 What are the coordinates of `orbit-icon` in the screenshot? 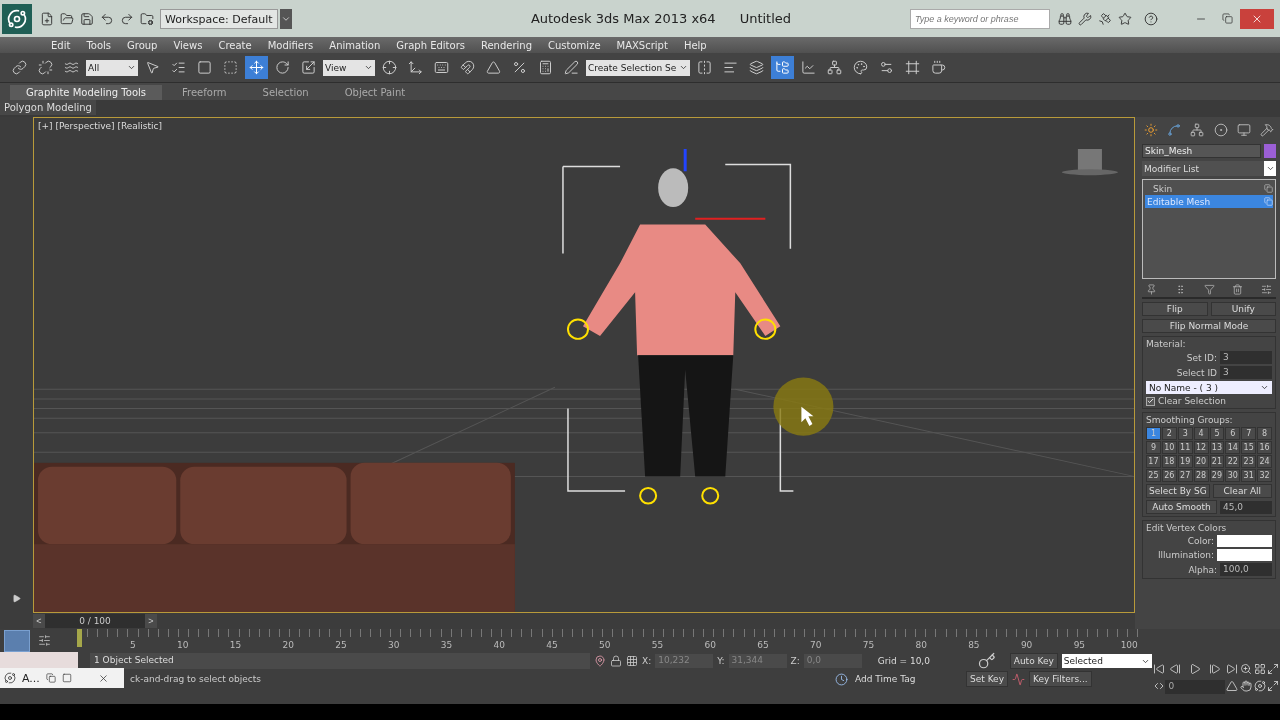 It's located at (1259, 686).